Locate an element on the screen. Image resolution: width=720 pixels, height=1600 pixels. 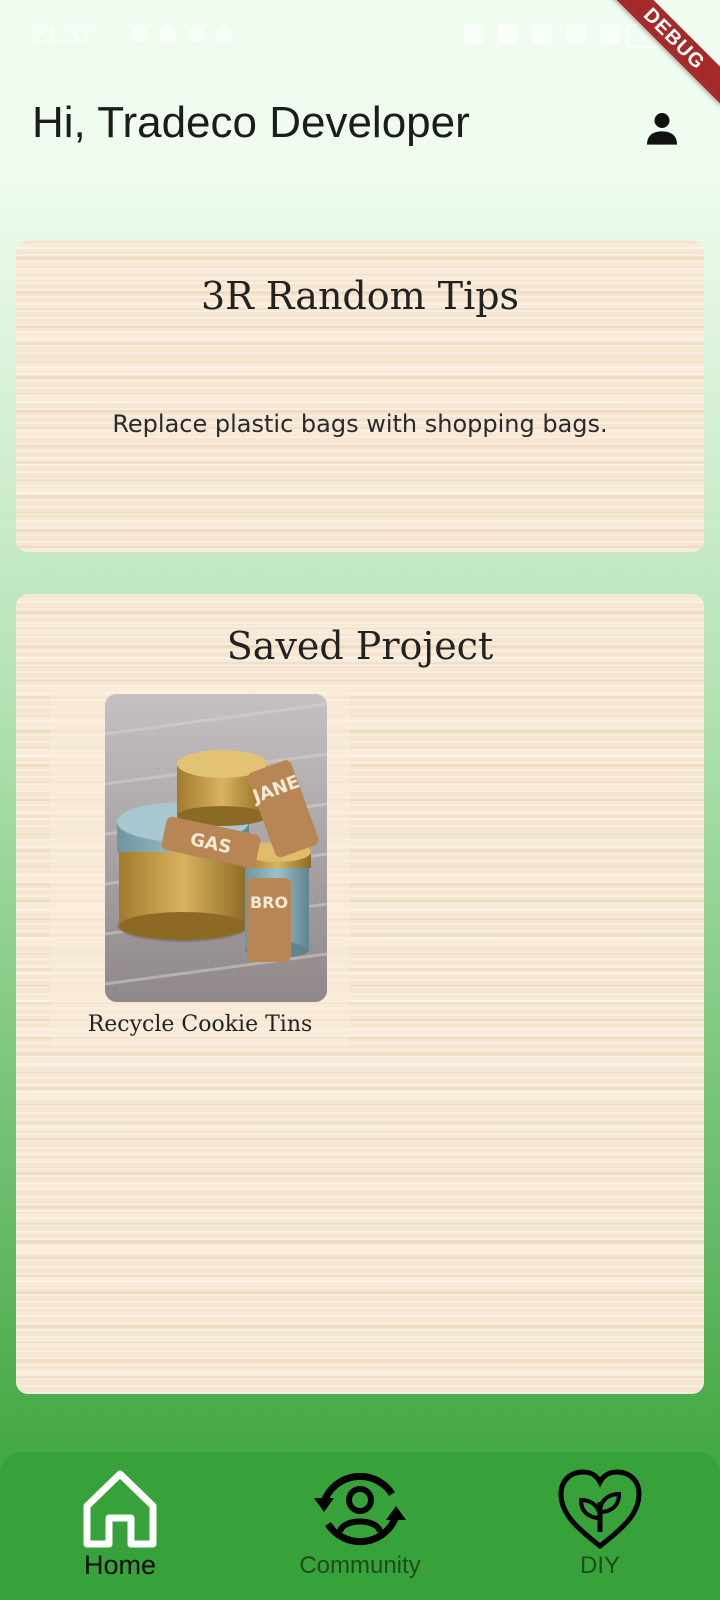
project-image: JANE GAS BRO is located at coordinates (216, 848).